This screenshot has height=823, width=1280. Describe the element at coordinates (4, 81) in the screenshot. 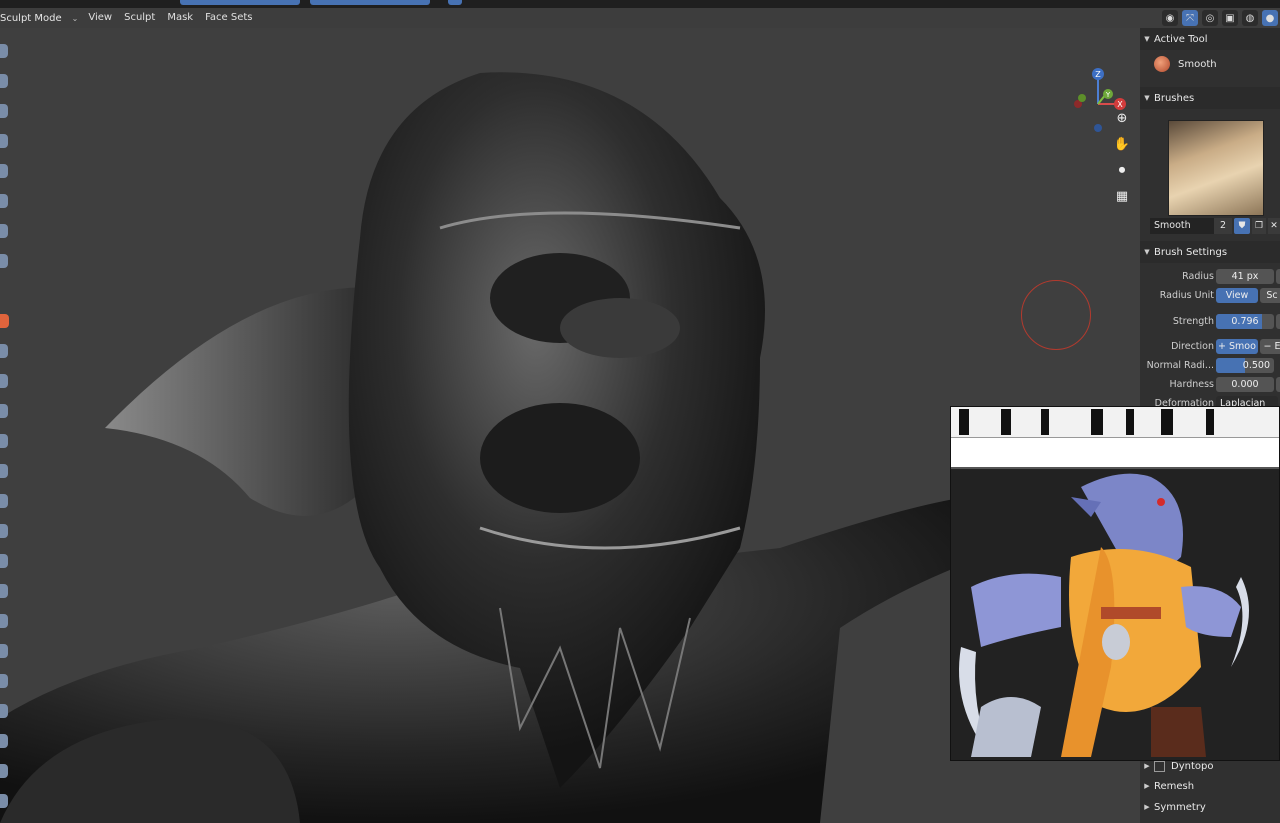

I see `tool-draw-sharp` at that location.